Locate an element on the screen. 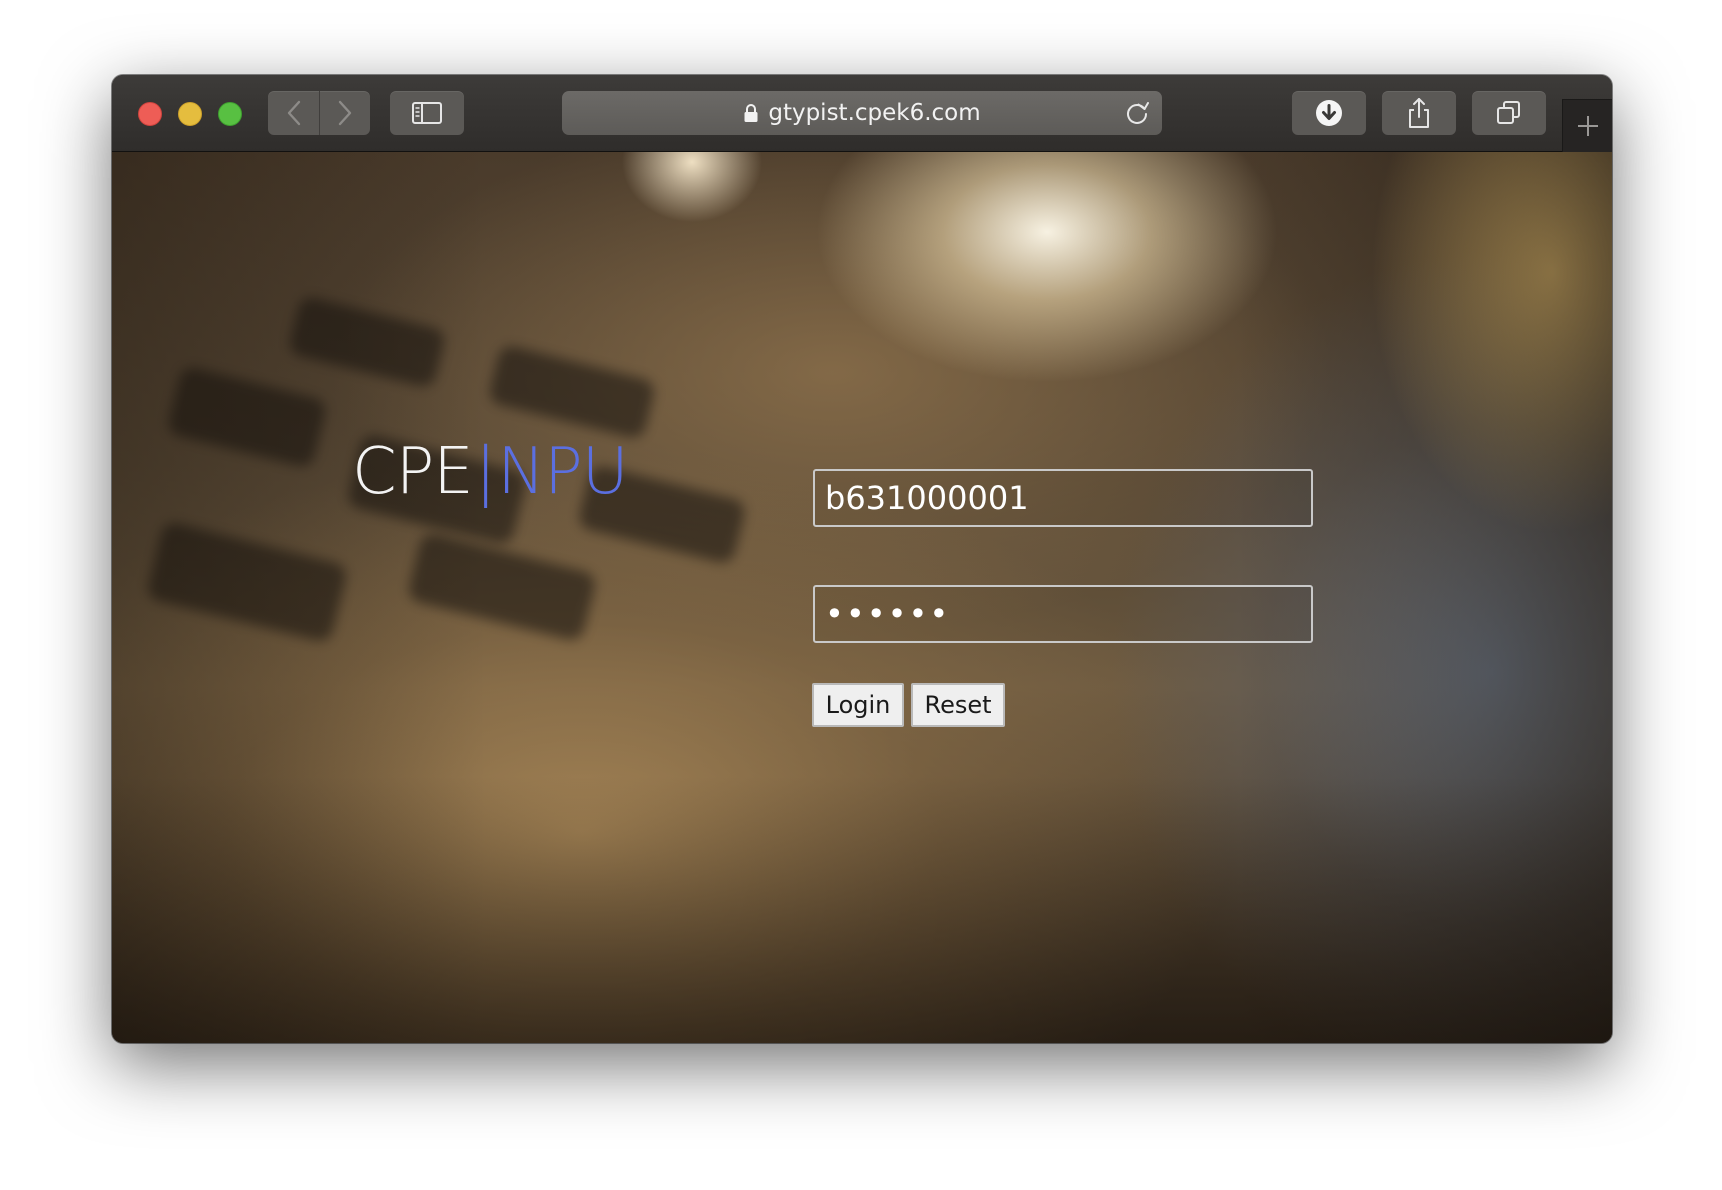  share-button-inner is located at coordinates (1419, 113).